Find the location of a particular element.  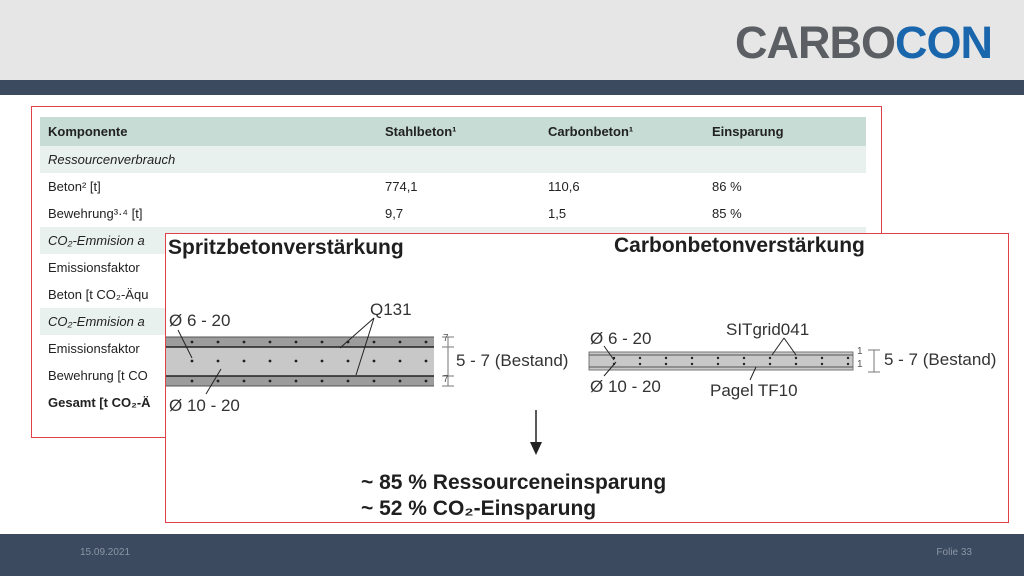

down-arrow-icon is located at coordinates (536, 432).